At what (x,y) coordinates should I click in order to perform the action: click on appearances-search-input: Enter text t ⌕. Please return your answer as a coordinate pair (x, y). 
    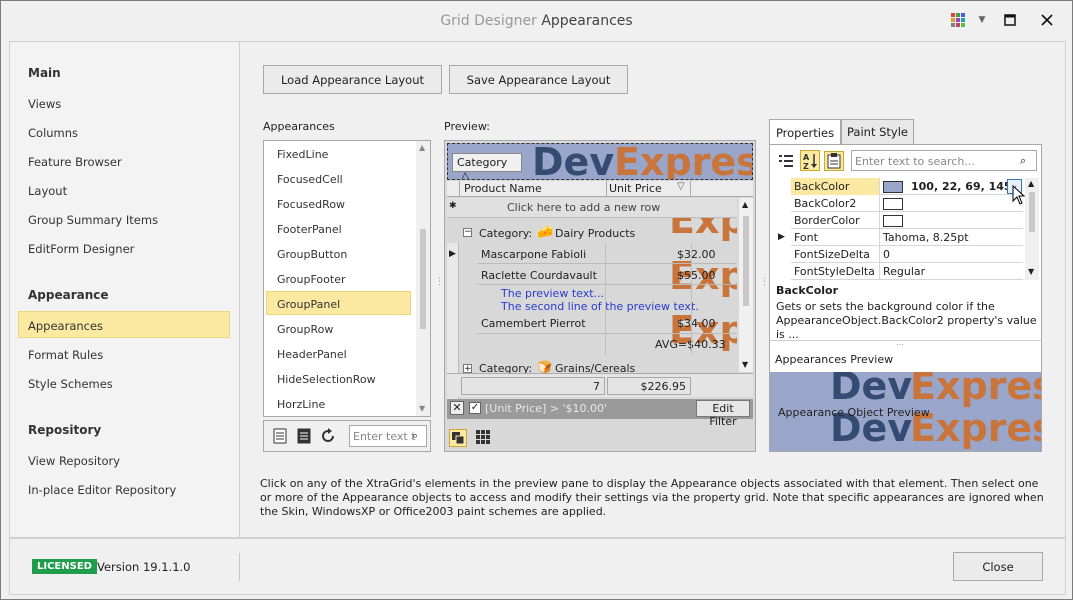
    Looking at the image, I should click on (388, 436).